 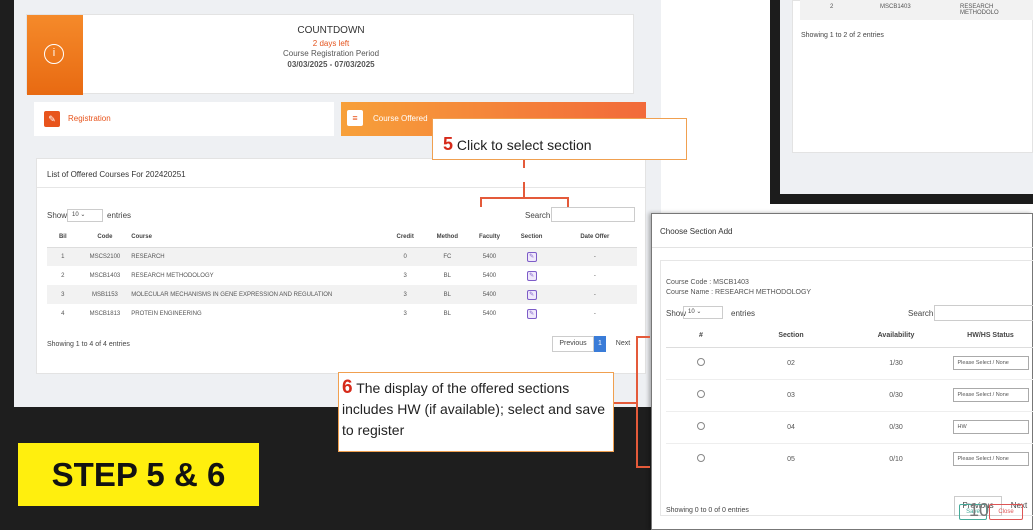 What do you see at coordinates (791, 458) in the screenshot?
I see `cell-section: 05` at bounding box center [791, 458].